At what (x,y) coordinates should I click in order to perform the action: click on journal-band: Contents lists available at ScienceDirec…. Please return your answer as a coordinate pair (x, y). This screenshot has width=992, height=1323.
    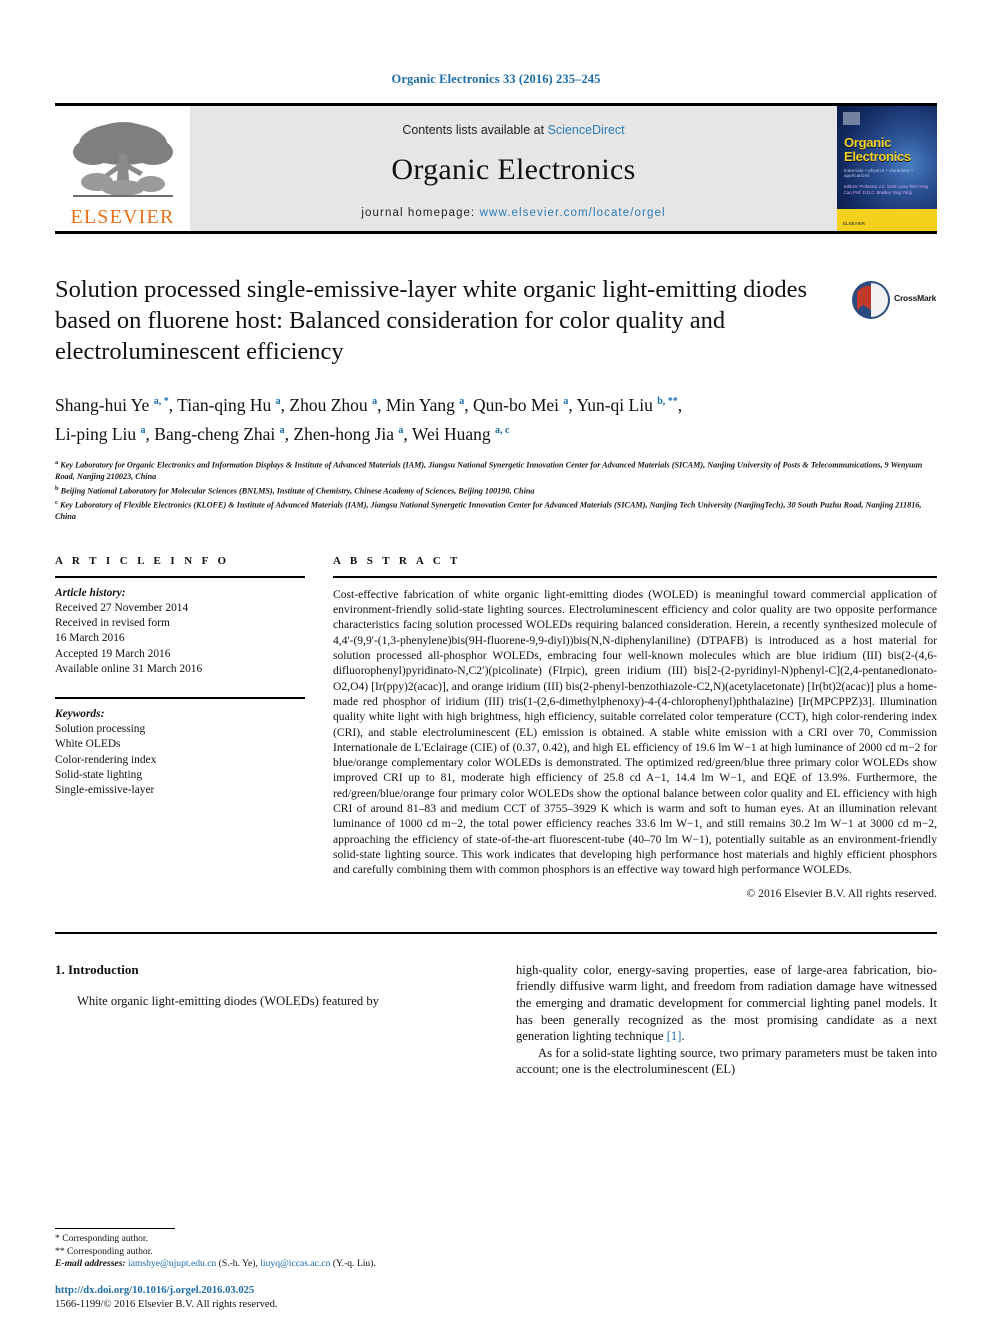
    Looking at the image, I should click on (513, 168).